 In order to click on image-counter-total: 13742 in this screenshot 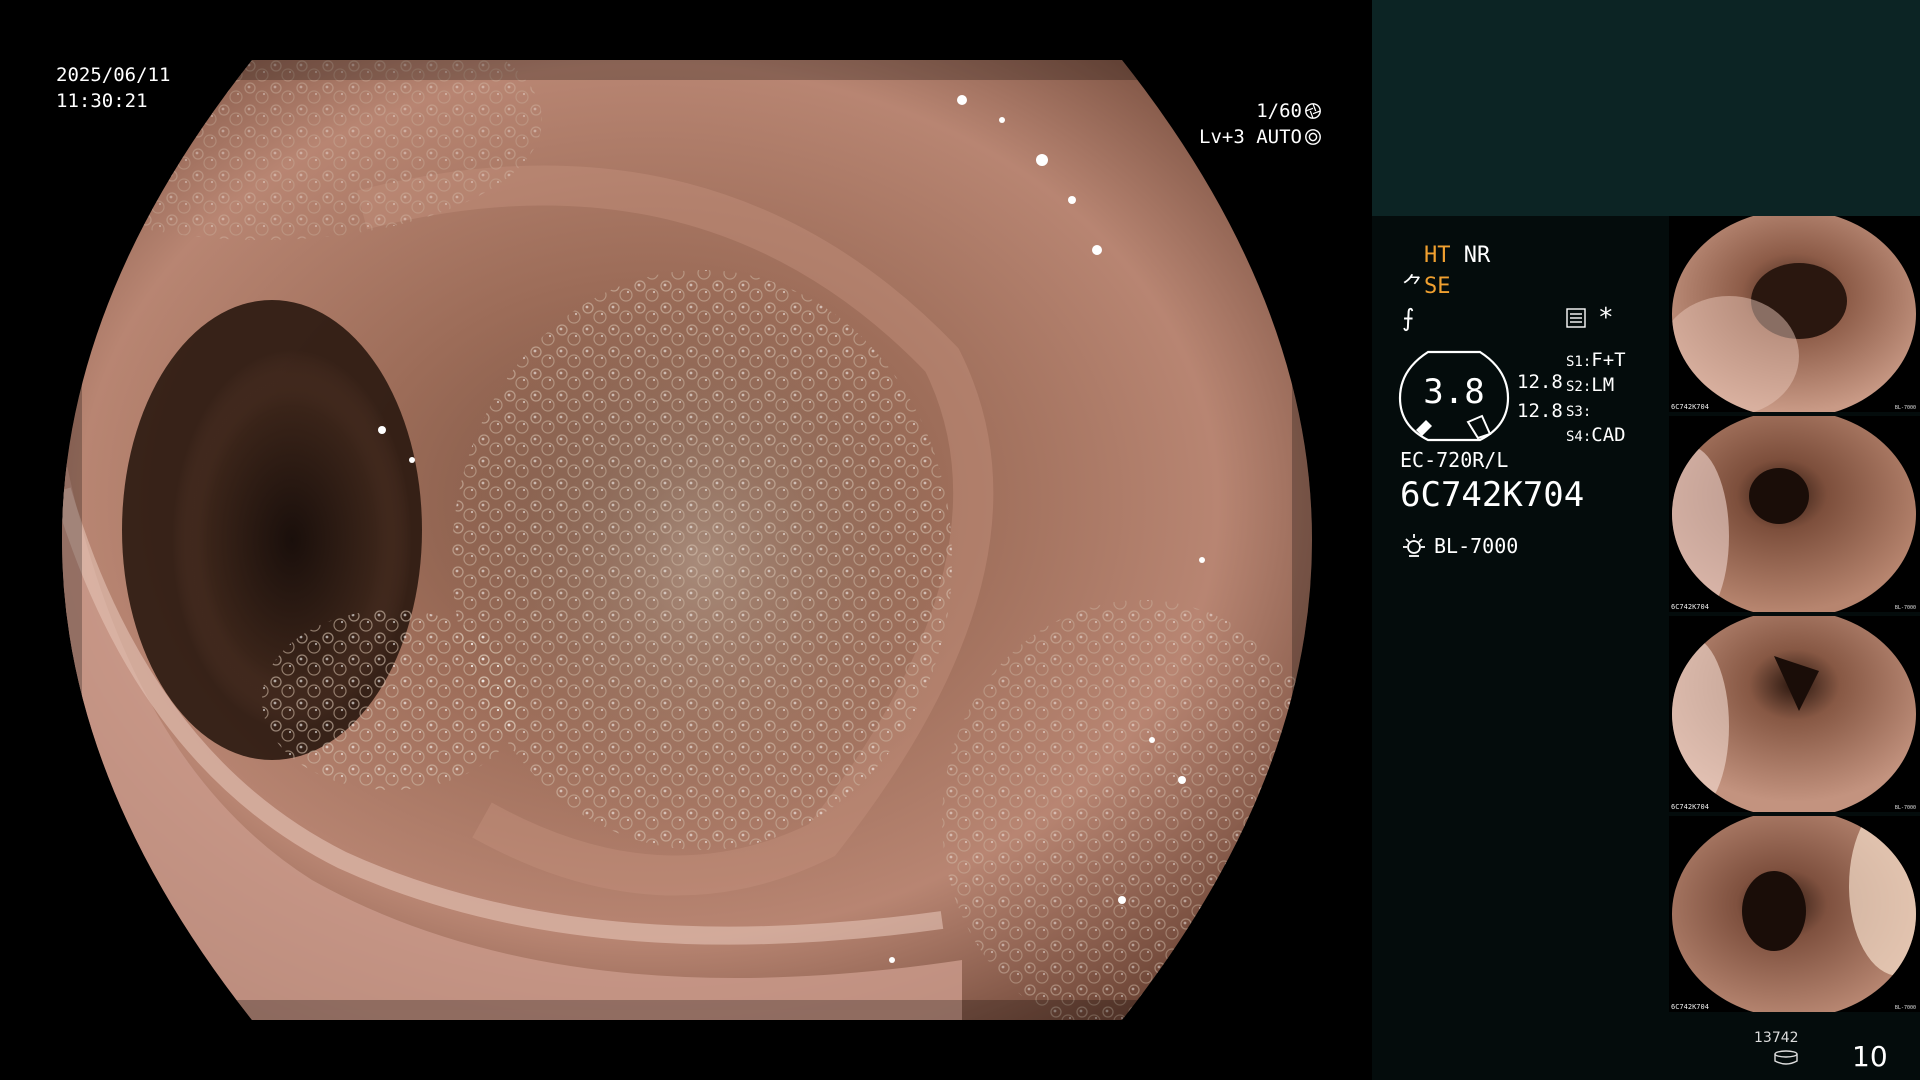, I will do `click(1776, 1038)`.